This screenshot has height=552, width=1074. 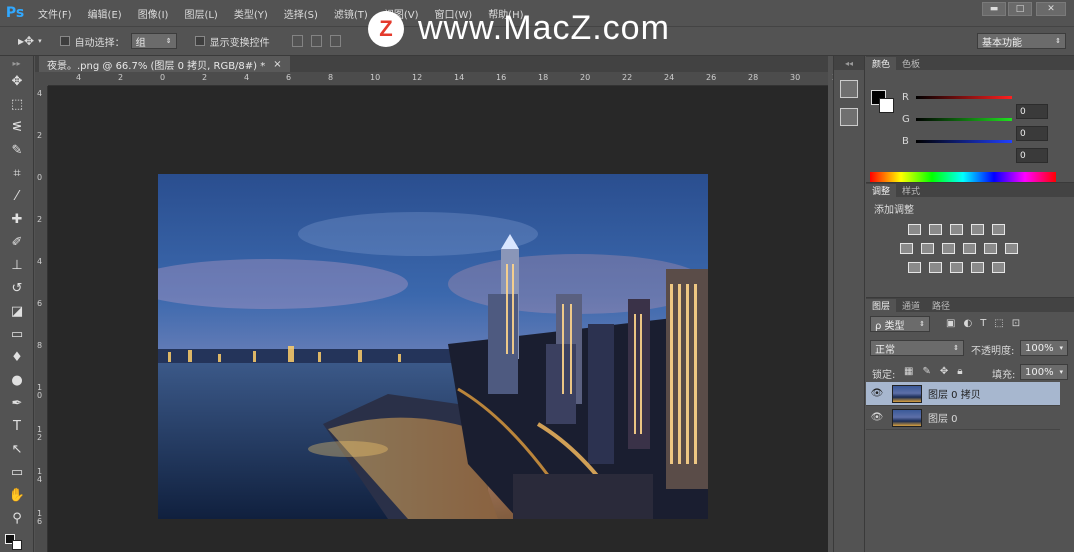 I want to click on align-top-icon, so click(x=297, y=41).